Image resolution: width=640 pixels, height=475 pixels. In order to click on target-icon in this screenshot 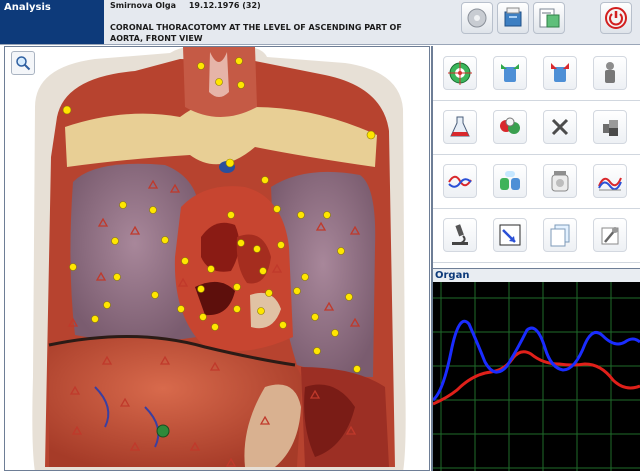, I will do `click(460, 73)`.